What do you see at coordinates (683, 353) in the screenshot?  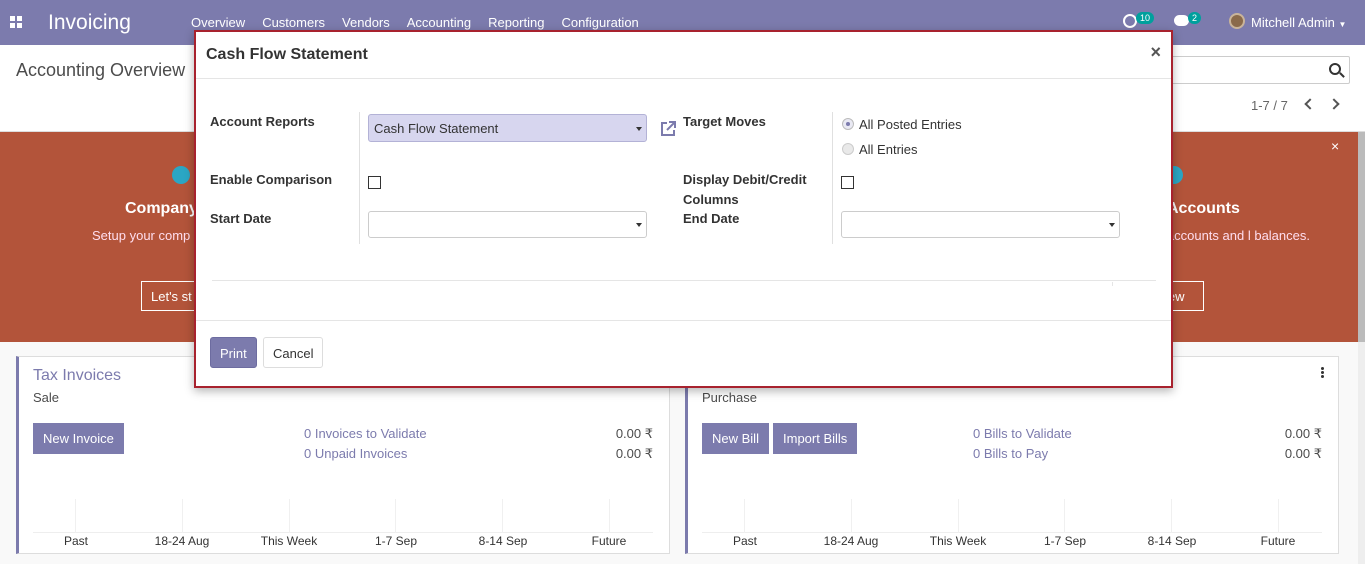 I see `dialog-footer: Print Cancel` at bounding box center [683, 353].